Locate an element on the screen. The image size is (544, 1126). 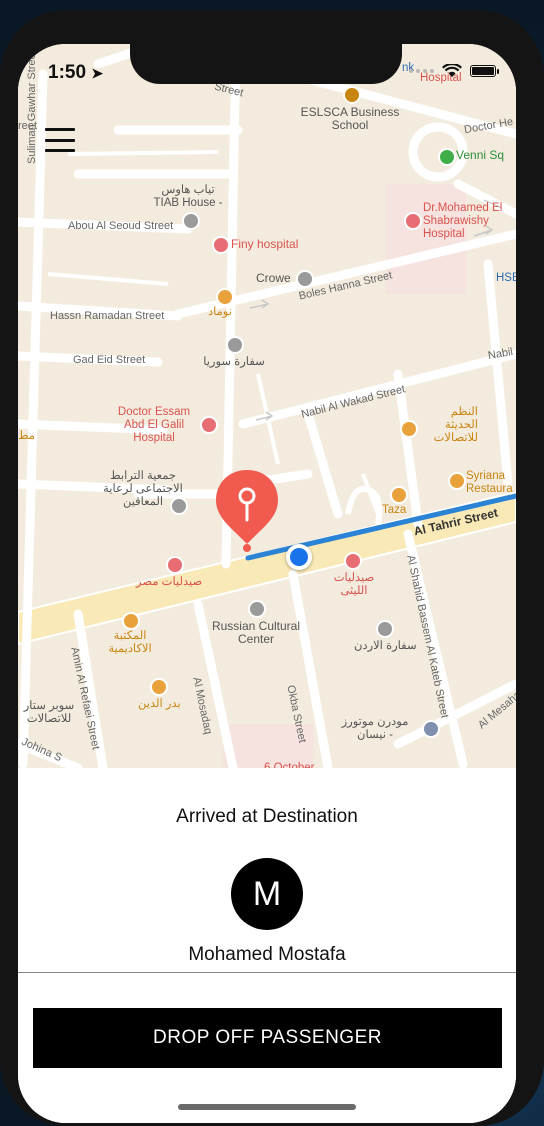
place-label: مودرن موتورز - نيسان is located at coordinates (375, 728).